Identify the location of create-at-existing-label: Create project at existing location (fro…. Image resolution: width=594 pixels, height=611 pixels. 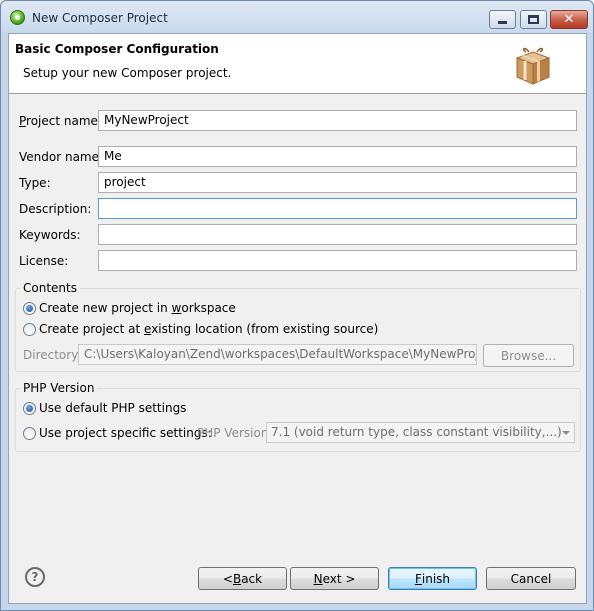
(208, 329).